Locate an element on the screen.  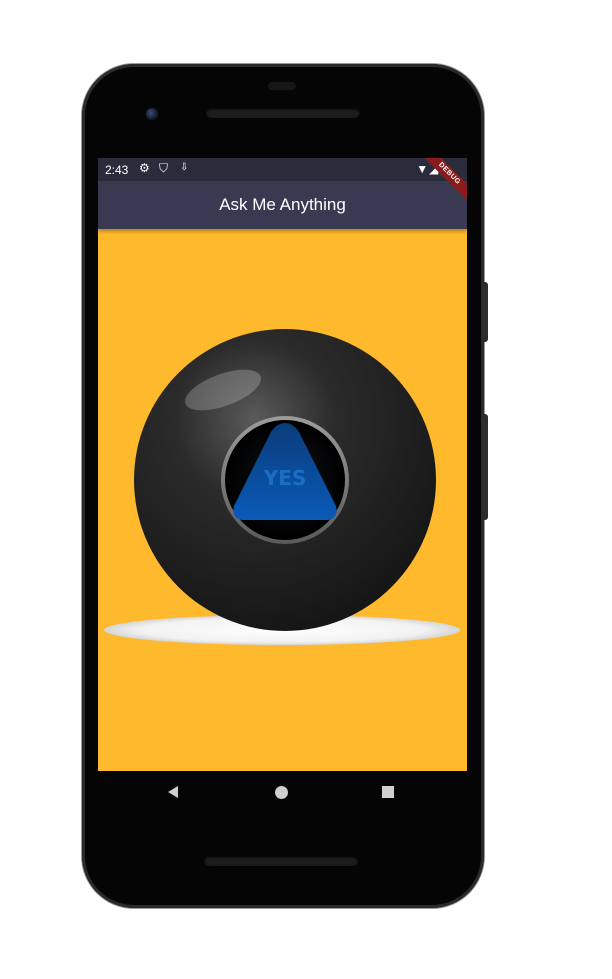
wifi-icon: ▼ is located at coordinates (423, 169).